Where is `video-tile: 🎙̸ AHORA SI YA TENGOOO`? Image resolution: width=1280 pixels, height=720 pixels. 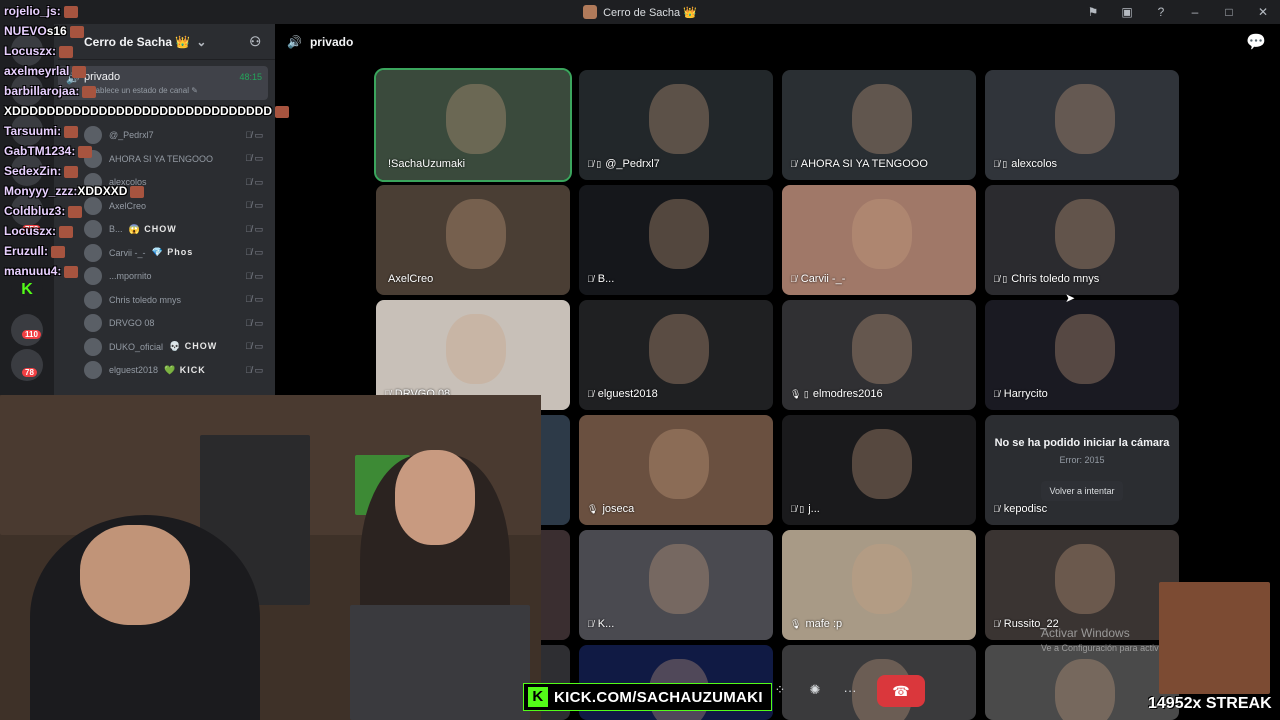
video-tile: 🎙̸ AHORA SI YA TENGOOO is located at coordinates (879, 125).